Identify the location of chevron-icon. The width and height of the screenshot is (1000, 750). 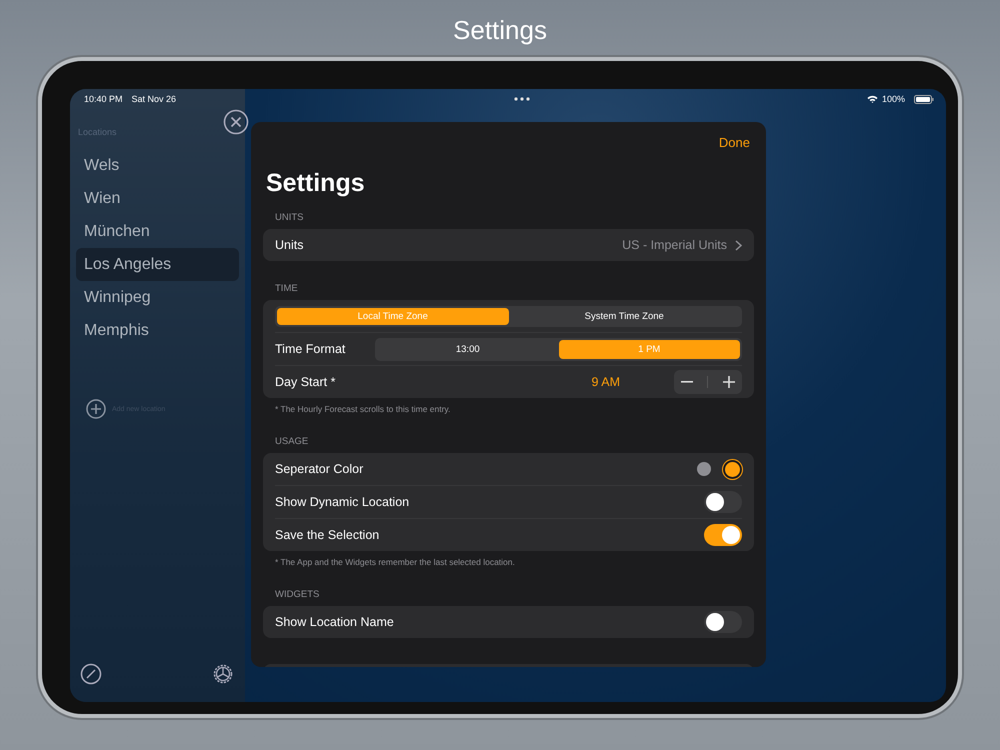
(738, 245).